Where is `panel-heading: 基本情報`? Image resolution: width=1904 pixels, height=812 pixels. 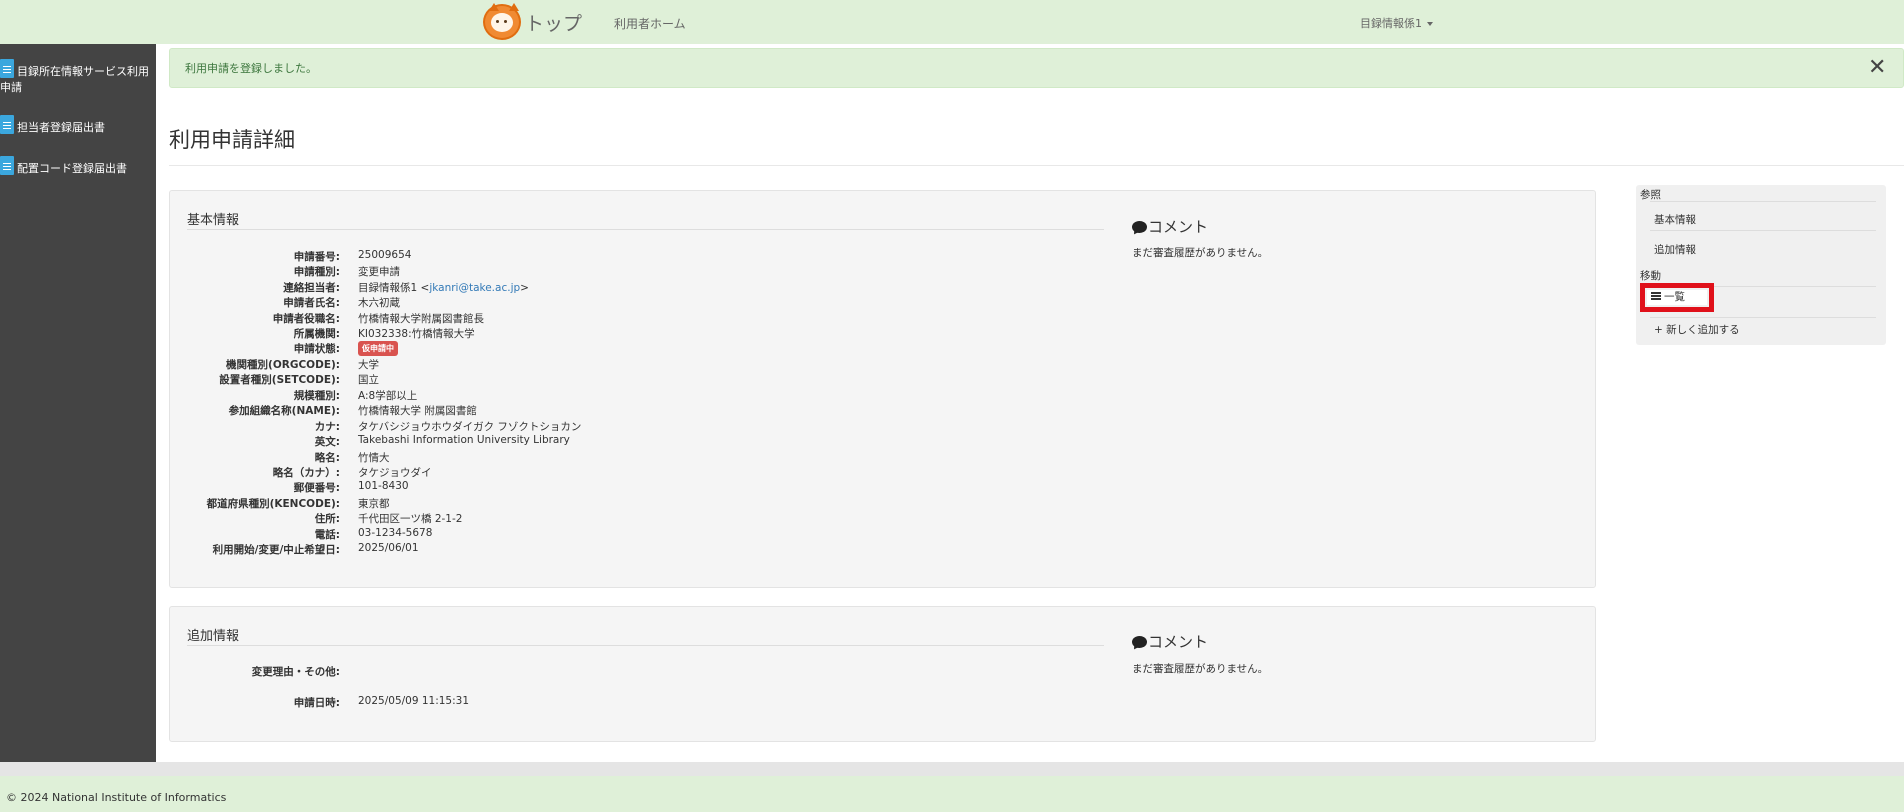 panel-heading: 基本情報 is located at coordinates (213, 220).